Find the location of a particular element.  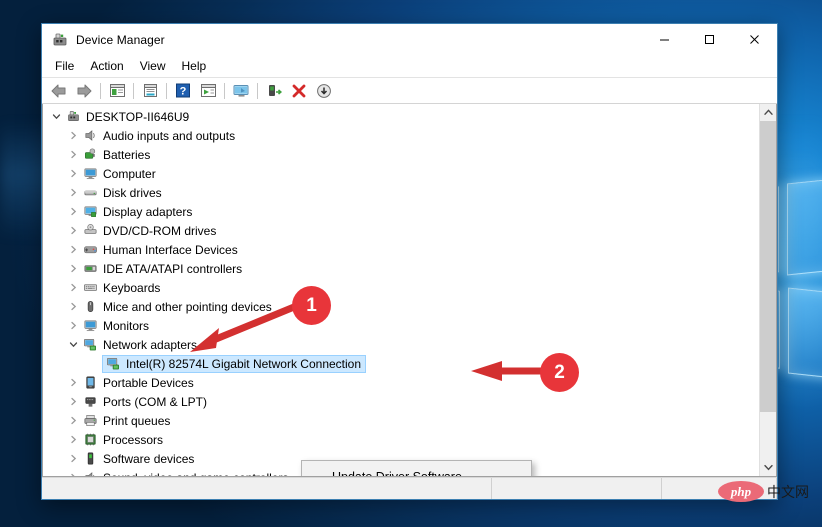

tree-item: Human Interface Devices is located at coordinates (401, 249).